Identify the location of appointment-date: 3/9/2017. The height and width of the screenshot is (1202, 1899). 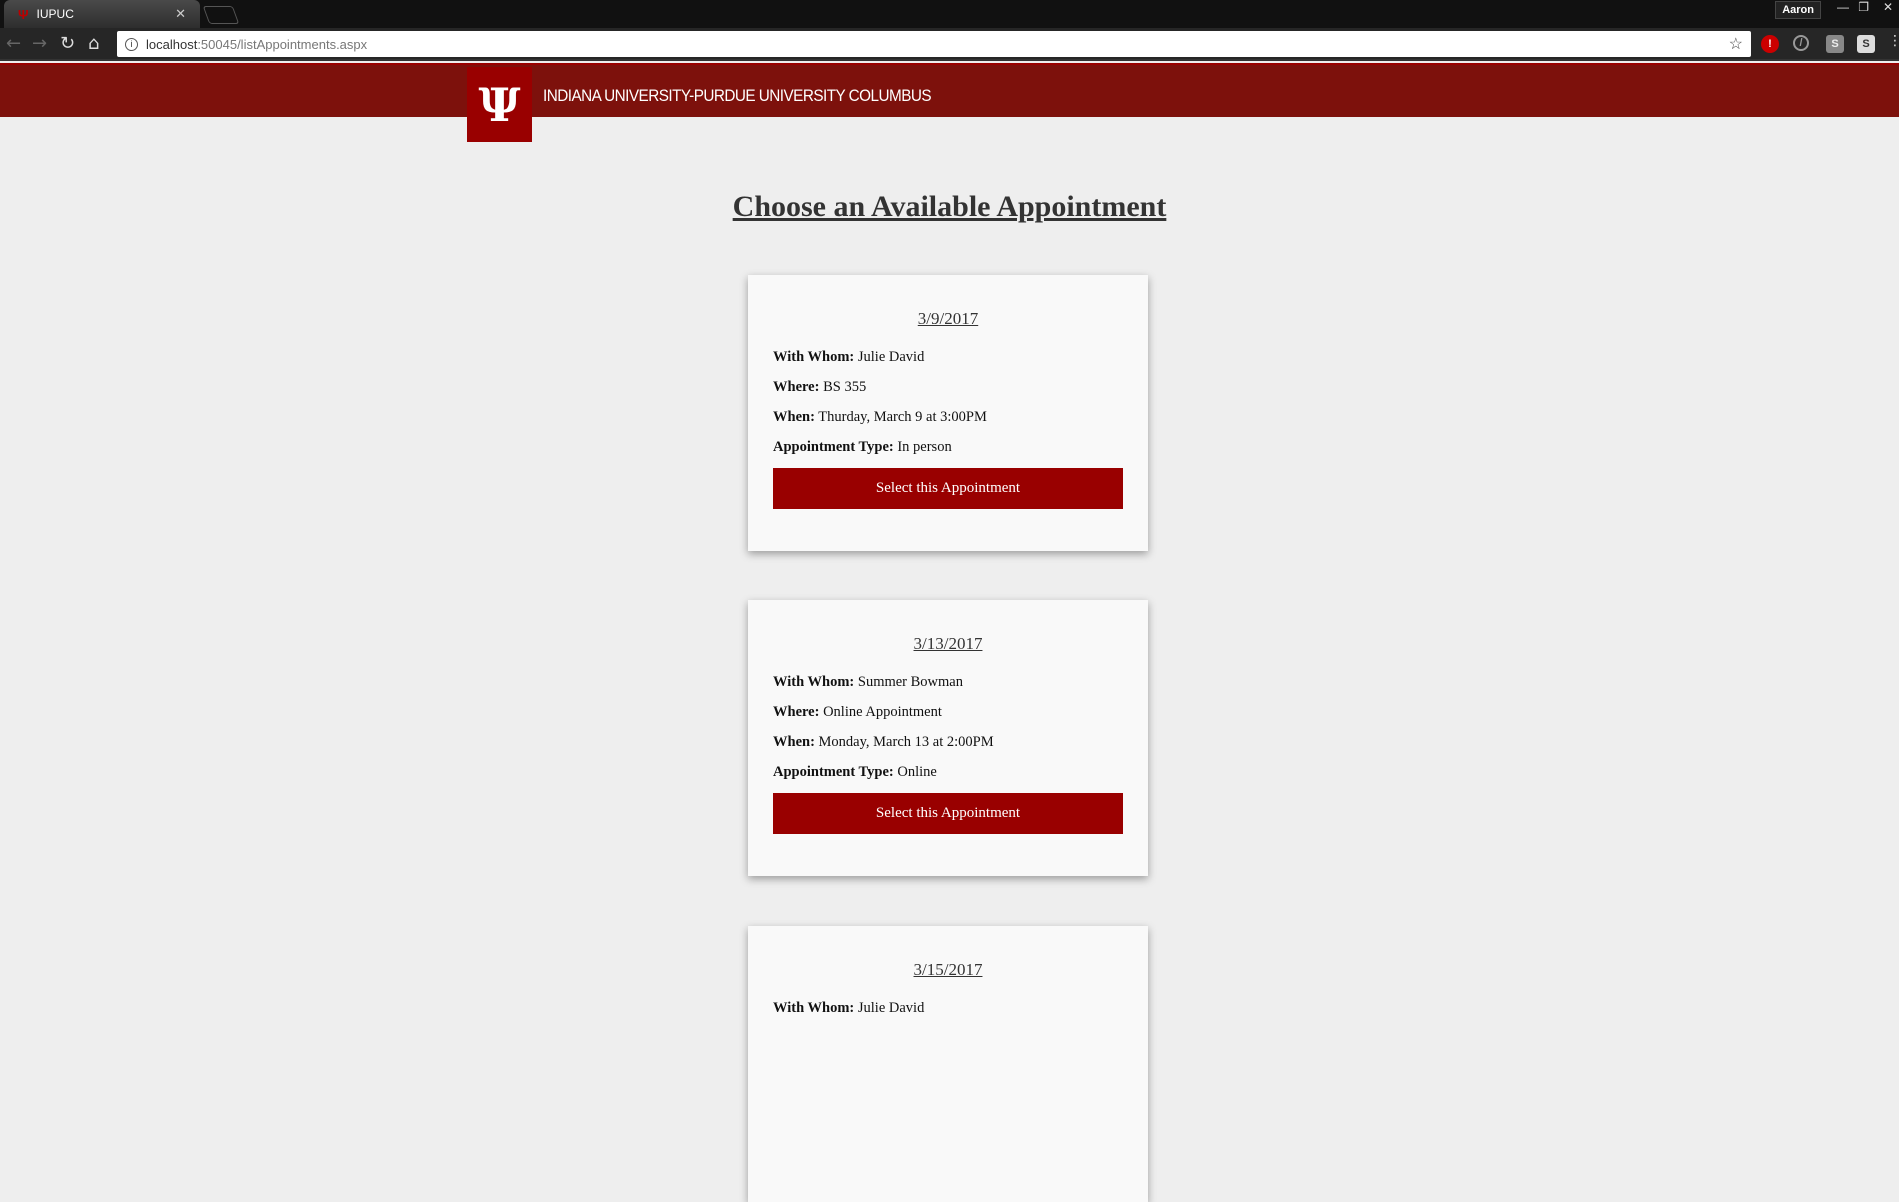
(948, 318).